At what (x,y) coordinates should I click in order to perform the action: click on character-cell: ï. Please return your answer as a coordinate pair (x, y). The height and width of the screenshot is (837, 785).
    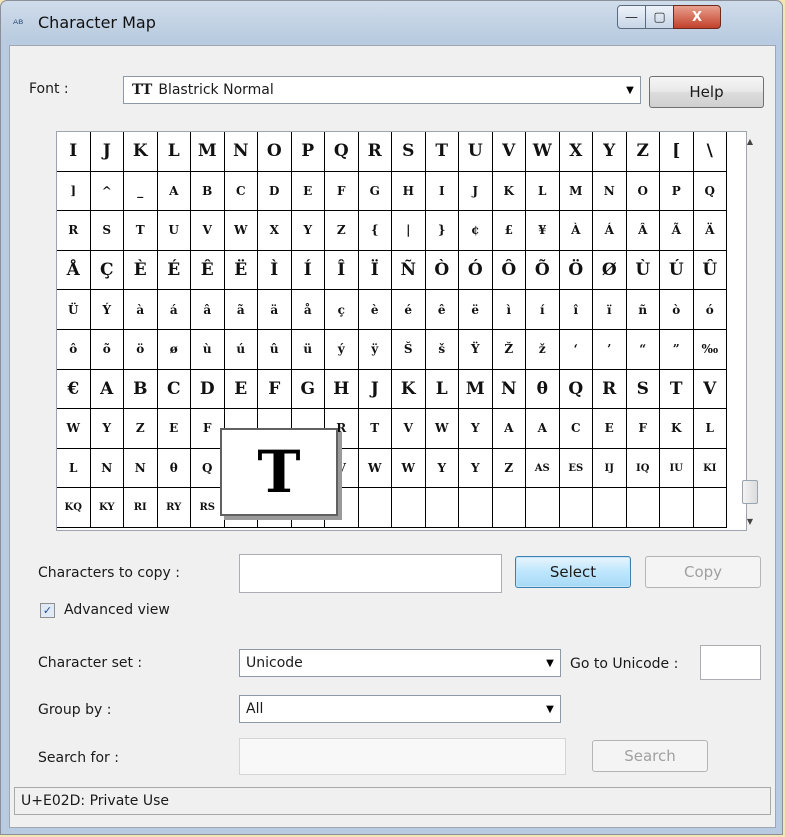
    Looking at the image, I should click on (610, 310).